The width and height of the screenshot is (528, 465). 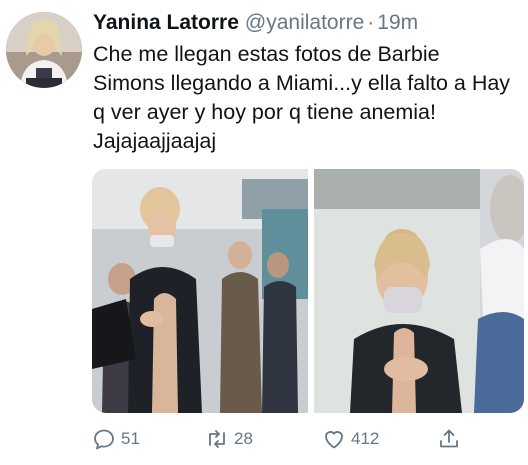 What do you see at coordinates (243, 438) in the screenshot?
I see `retweet-count: 28` at bounding box center [243, 438].